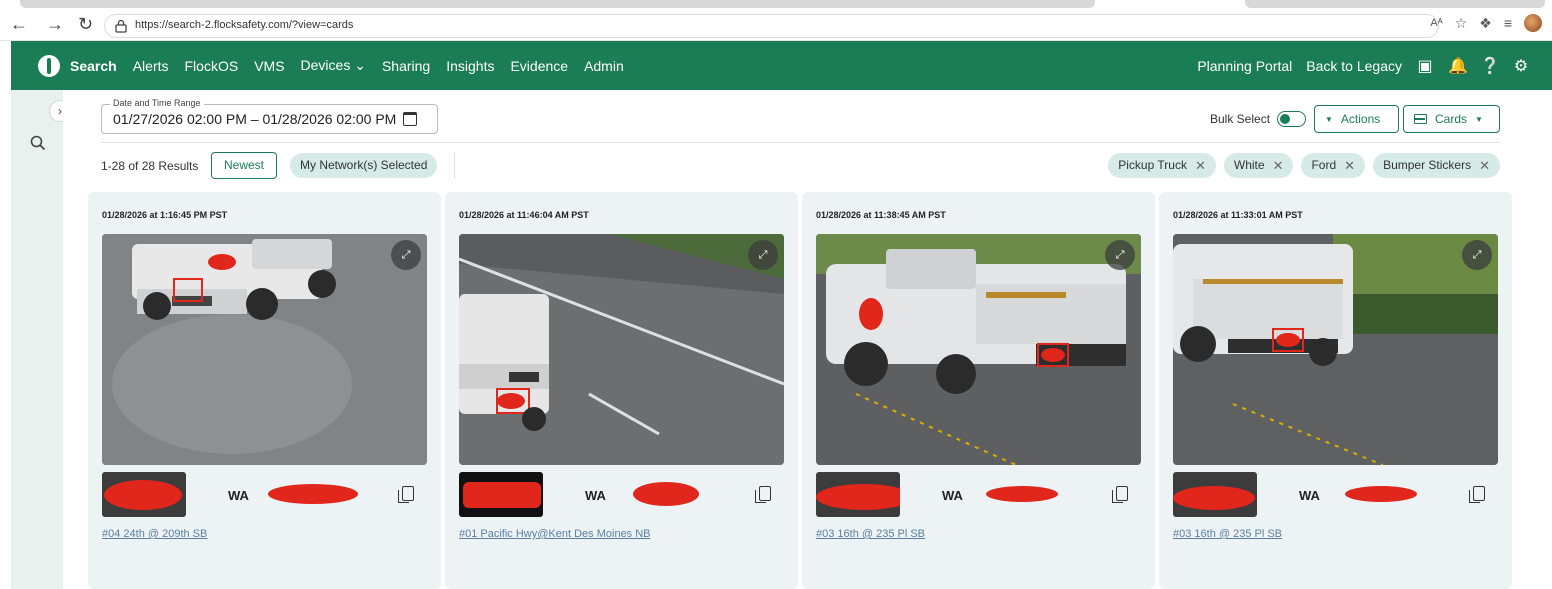 This screenshot has height=589, width=1552. Describe the element at coordinates (1291, 119) in the screenshot. I see `bulk-select-toggle` at that location.